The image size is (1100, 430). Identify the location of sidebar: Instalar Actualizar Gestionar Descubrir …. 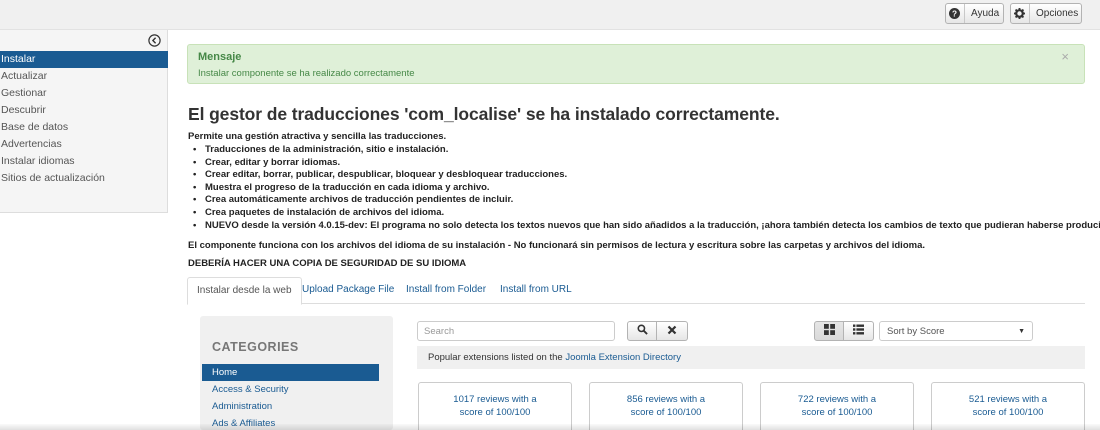
(84, 121).